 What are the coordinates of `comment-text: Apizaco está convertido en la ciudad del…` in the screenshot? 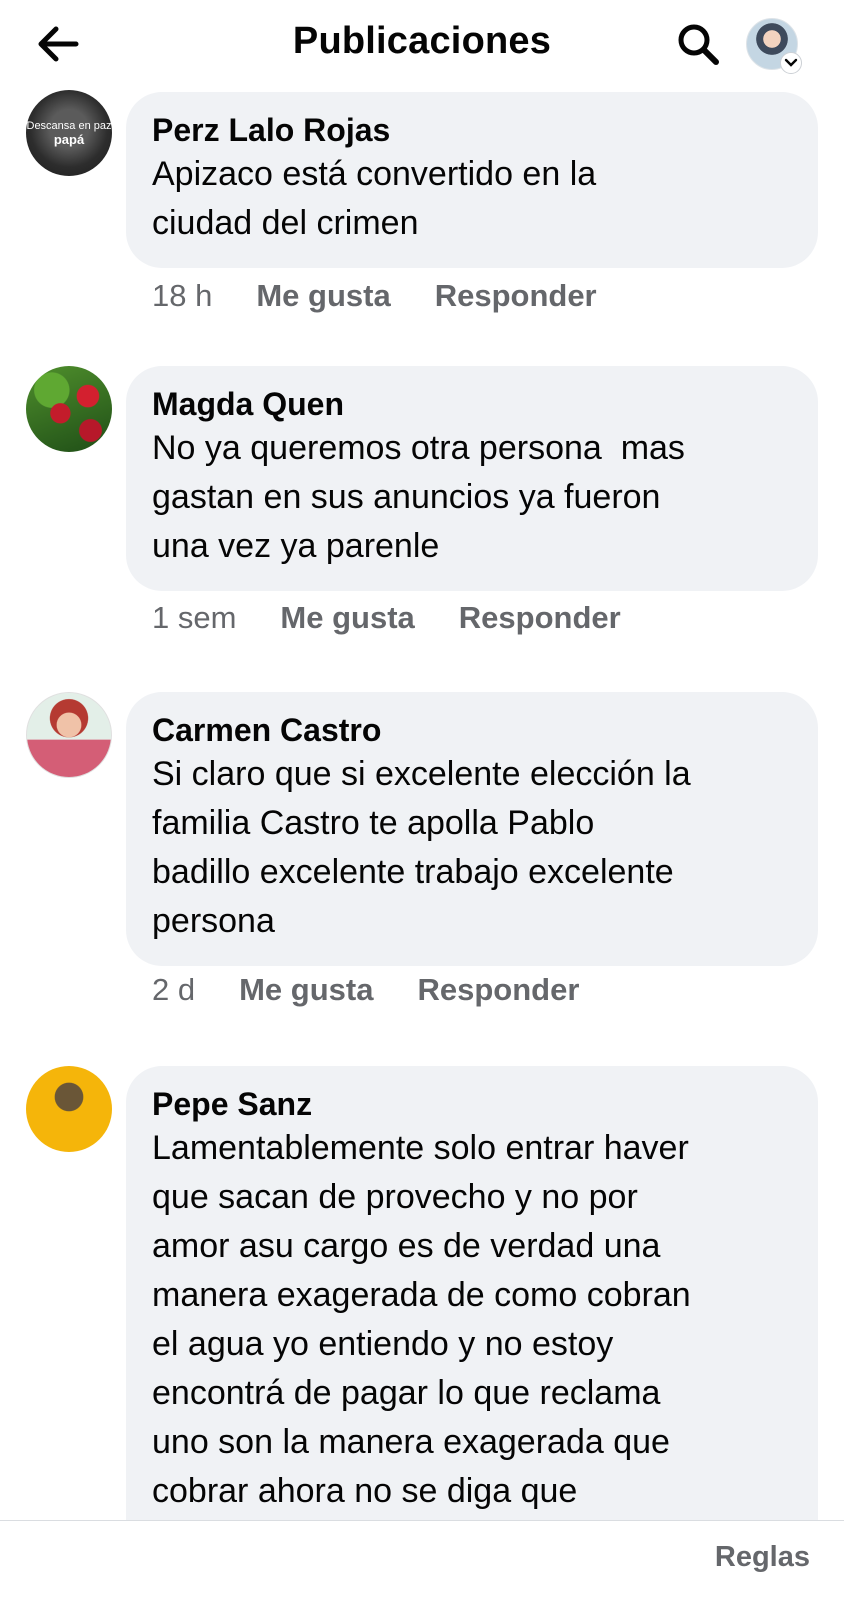 It's located at (374, 198).